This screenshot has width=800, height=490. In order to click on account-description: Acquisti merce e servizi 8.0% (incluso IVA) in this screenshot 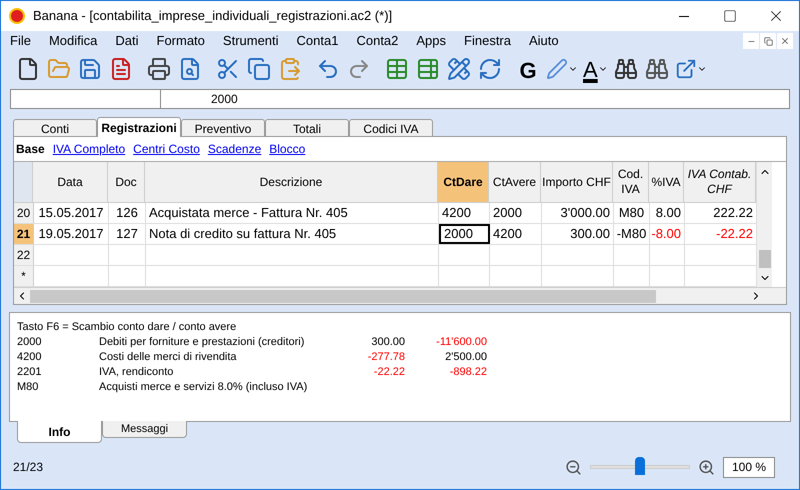, I will do `click(203, 387)`.